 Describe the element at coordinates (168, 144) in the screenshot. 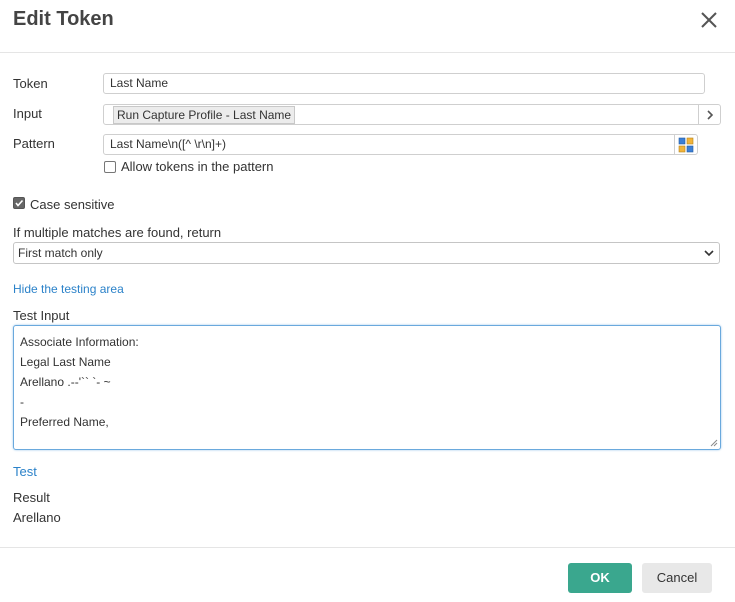

I see `pattern-value: Last Name\n([^ \r\n]+)` at that location.